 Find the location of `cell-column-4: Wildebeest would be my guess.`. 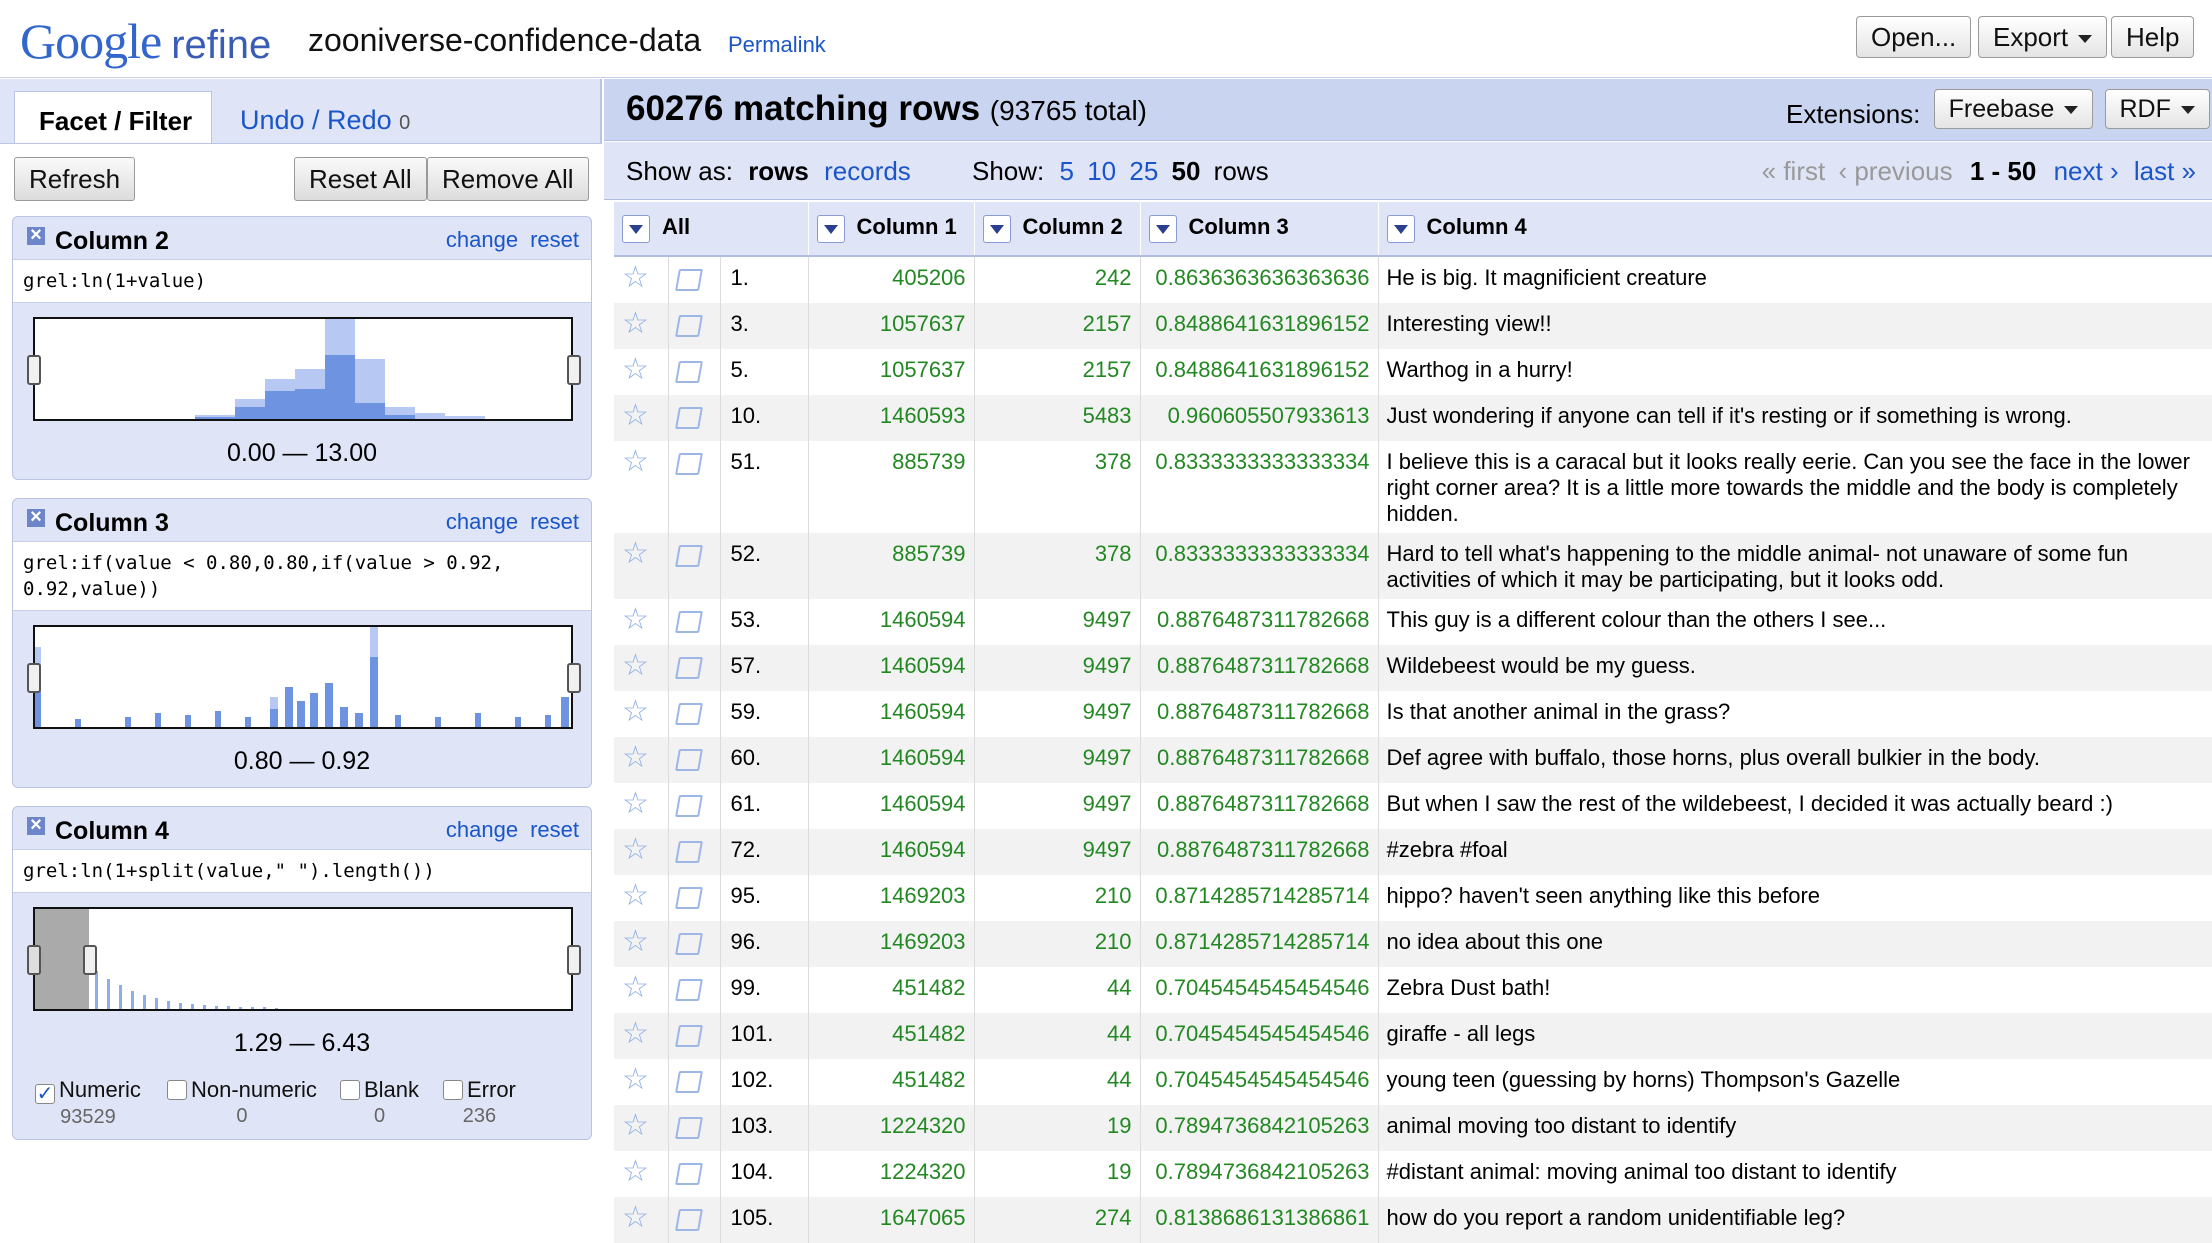

cell-column-4: Wildebeest would be my guess. is located at coordinates (1795, 668).